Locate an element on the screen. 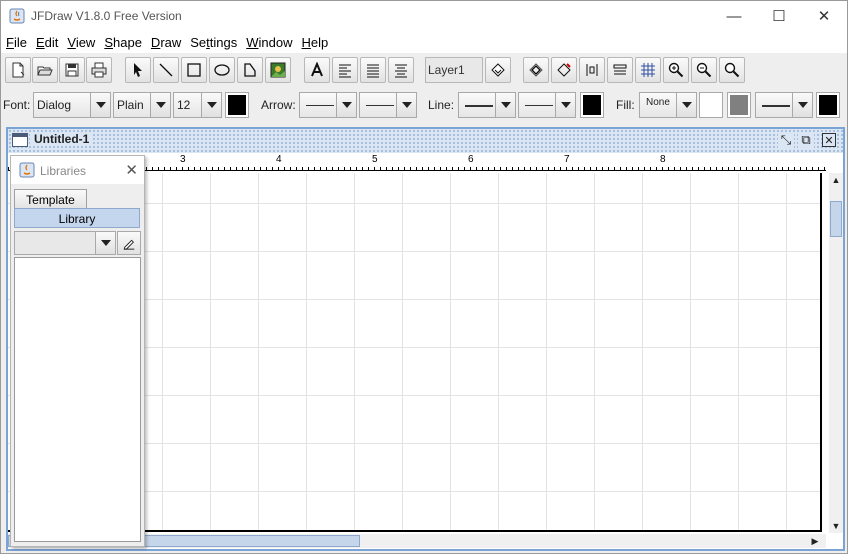 The height and width of the screenshot is (554, 848). align-center-button is located at coordinates (401, 70).